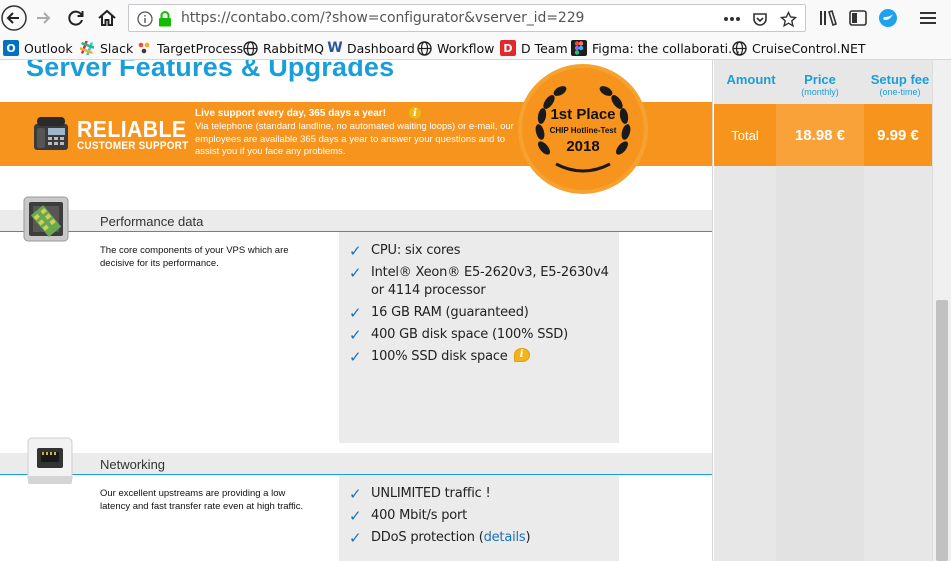 Image resolution: width=951 pixels, height=561 pixels. I want to click on award-year: 2018, so click(583, 146).